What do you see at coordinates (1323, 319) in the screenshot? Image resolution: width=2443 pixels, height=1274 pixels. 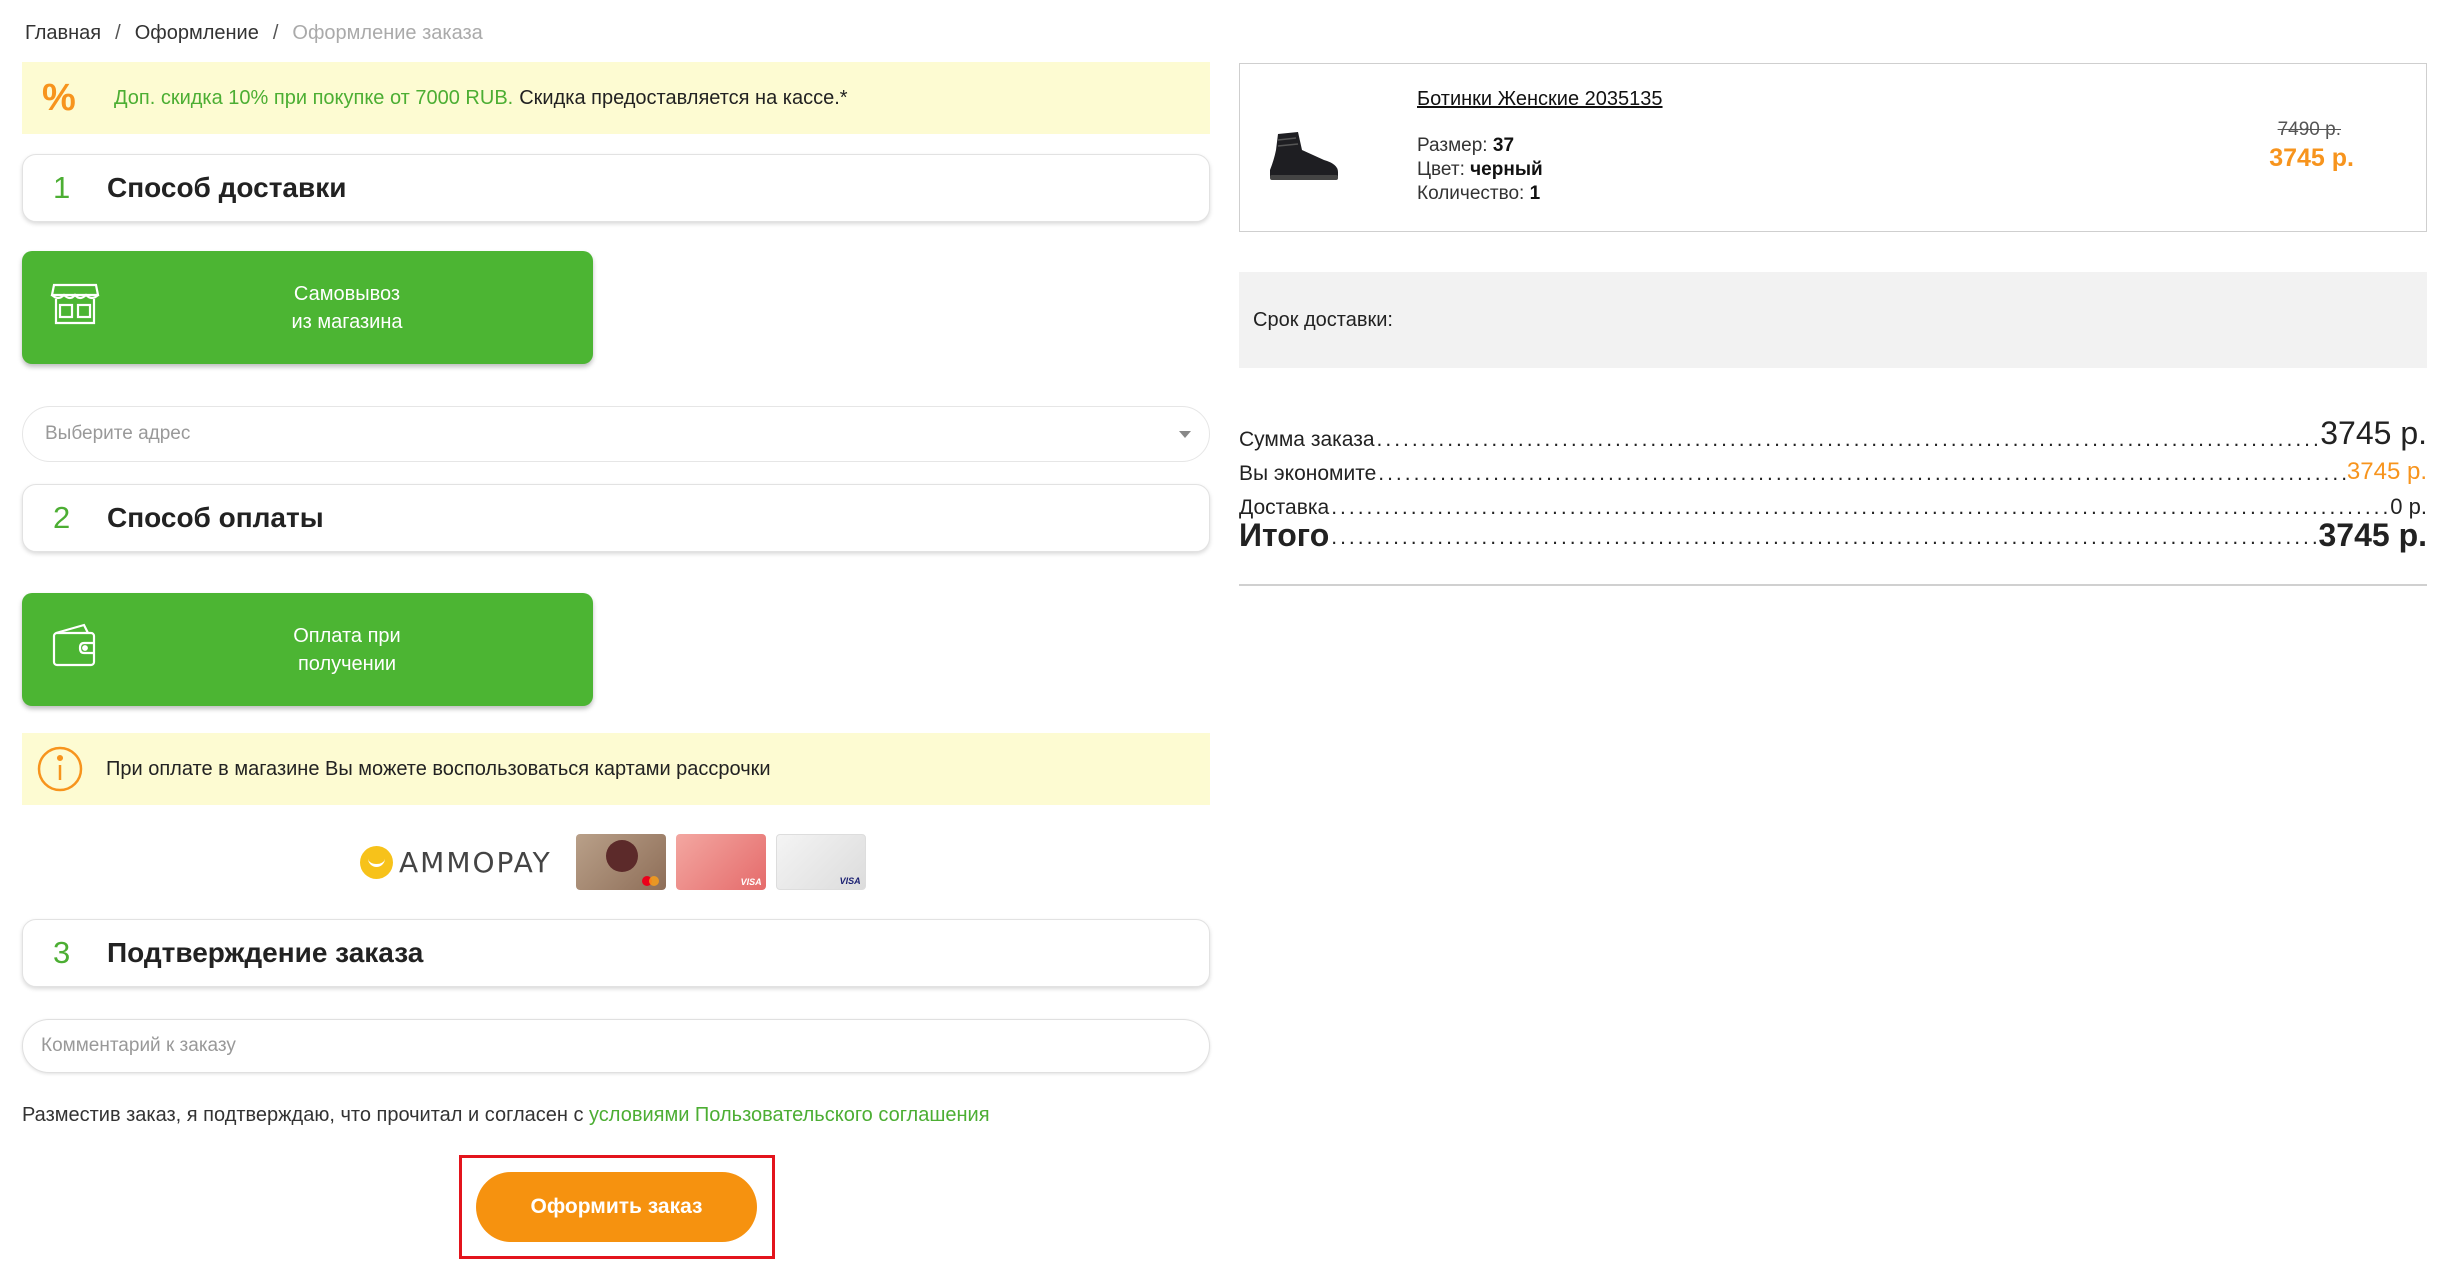 I see `delivery-term-label: Срок доставки:` at bounding box center [1323, 319].